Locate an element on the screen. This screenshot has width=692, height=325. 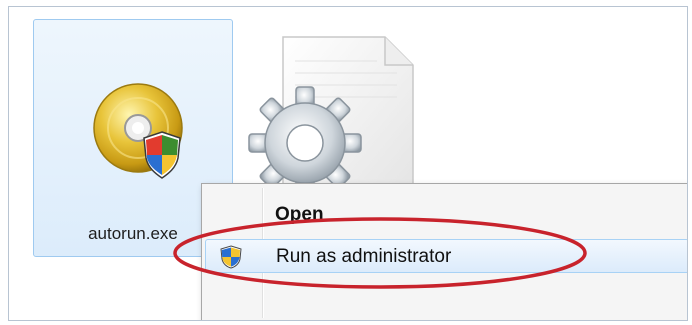
disc-setup-shield-icon is located at coordinates (138, 131).